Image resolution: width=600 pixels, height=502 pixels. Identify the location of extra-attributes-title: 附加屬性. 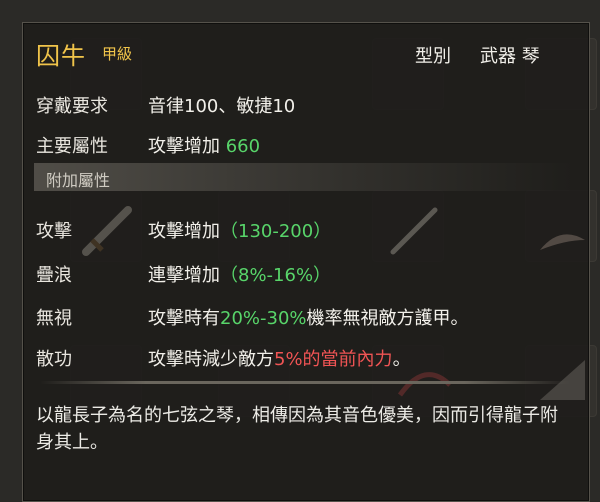
(78, 180).